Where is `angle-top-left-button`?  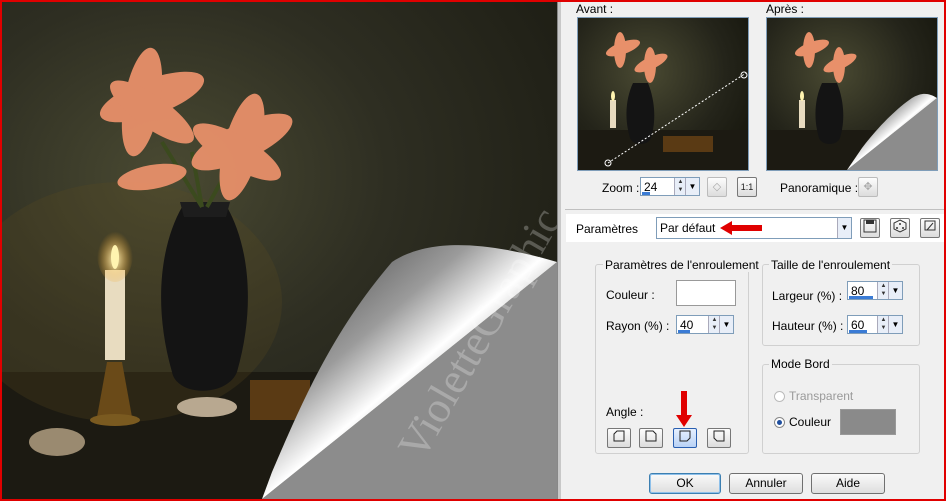 angle-top-left-button is located at coordinates (619, 438).